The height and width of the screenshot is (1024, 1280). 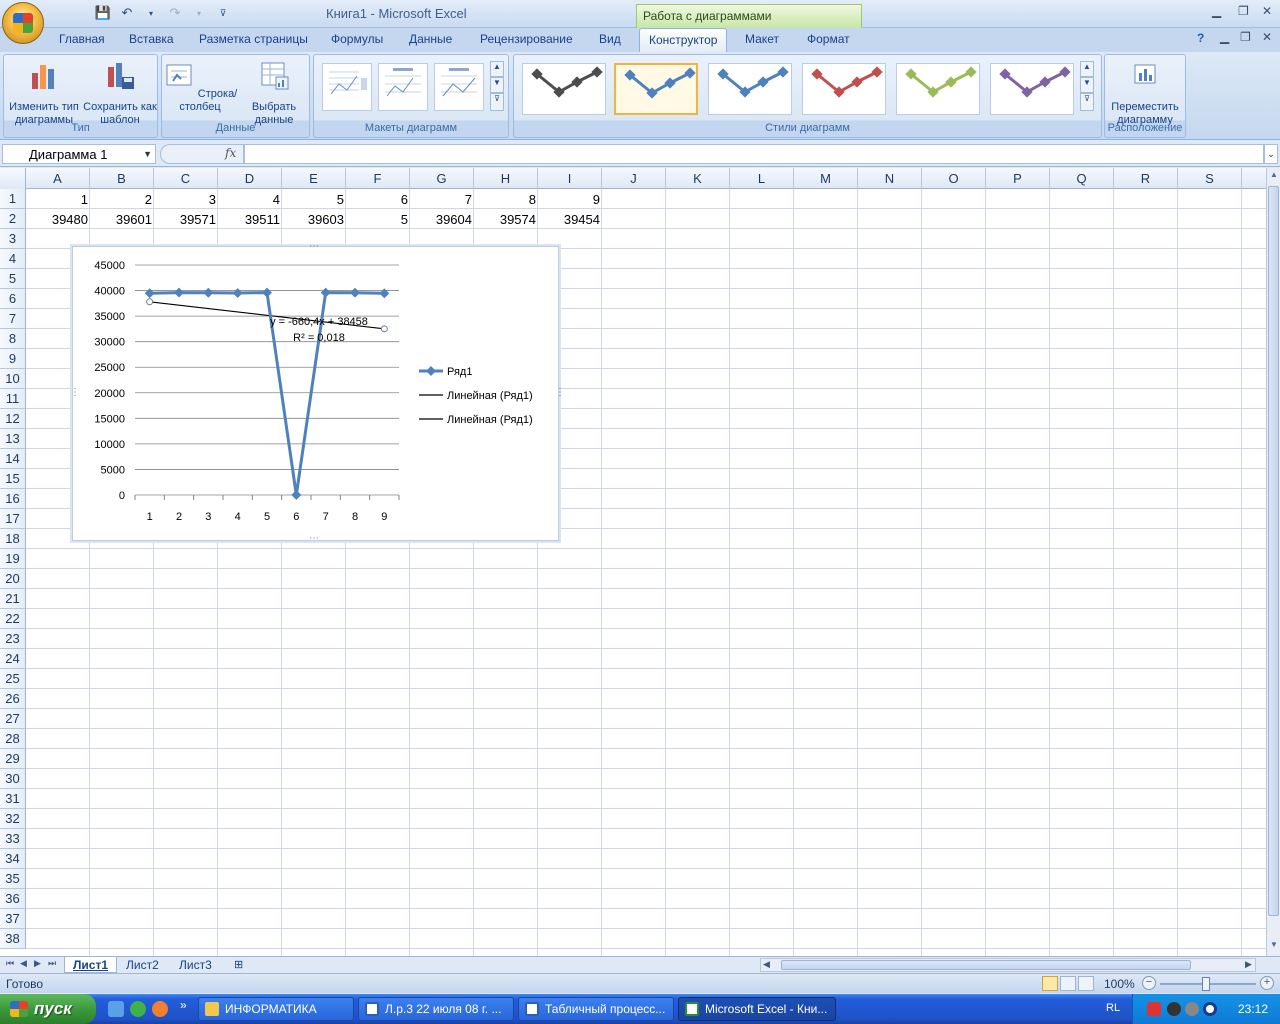 I want to click on tab-page-layout: Разметка страницы, so click(x=253, y=39).